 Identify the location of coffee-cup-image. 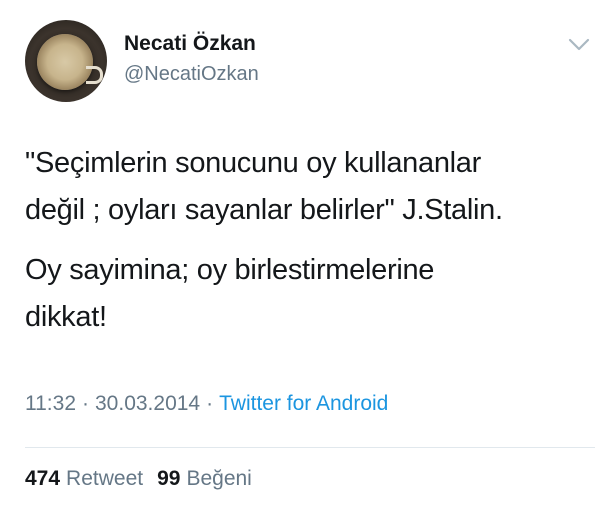
(65, 62).